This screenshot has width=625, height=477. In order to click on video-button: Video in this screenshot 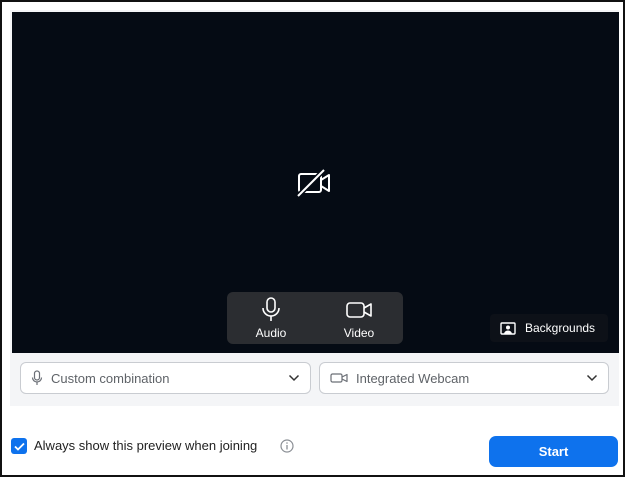, I will do `click(359, 318)`.